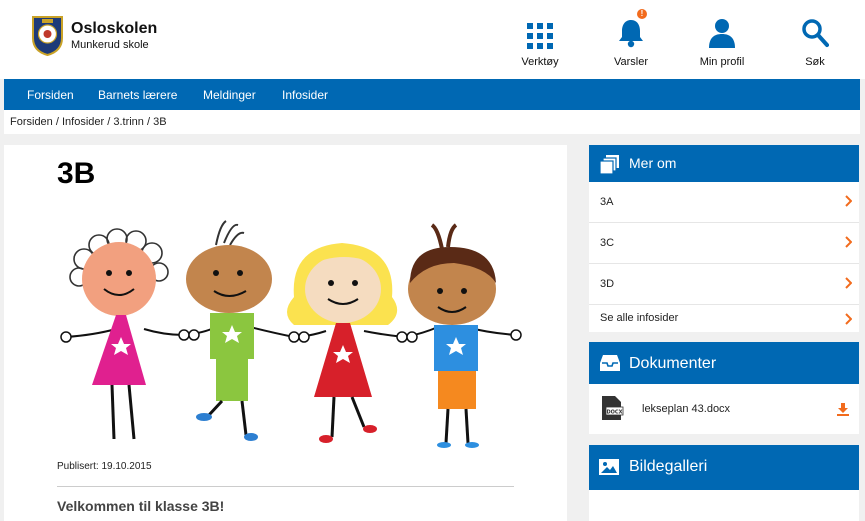 Image resolution: width=865 pixels, height=521 pixels. Describe the element at coordinates (639, 318) in the screenshot. I see `se-alle-infosider-label: Se alle infosider` at that location.